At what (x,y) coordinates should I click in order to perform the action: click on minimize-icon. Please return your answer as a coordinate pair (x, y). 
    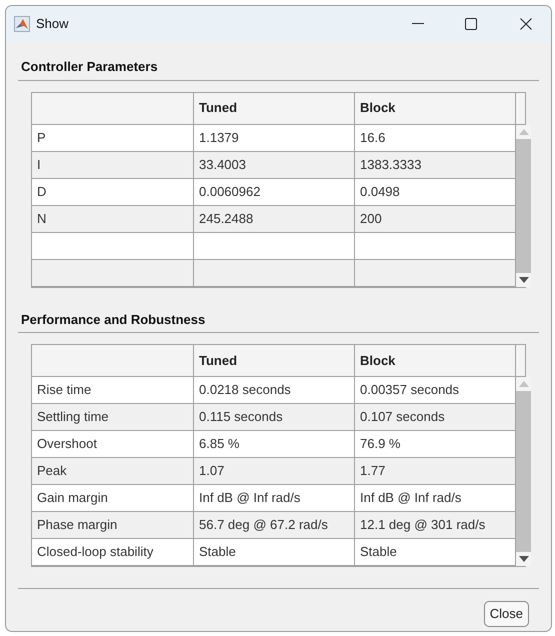
    Looking at the image, I should click on (418, 24).